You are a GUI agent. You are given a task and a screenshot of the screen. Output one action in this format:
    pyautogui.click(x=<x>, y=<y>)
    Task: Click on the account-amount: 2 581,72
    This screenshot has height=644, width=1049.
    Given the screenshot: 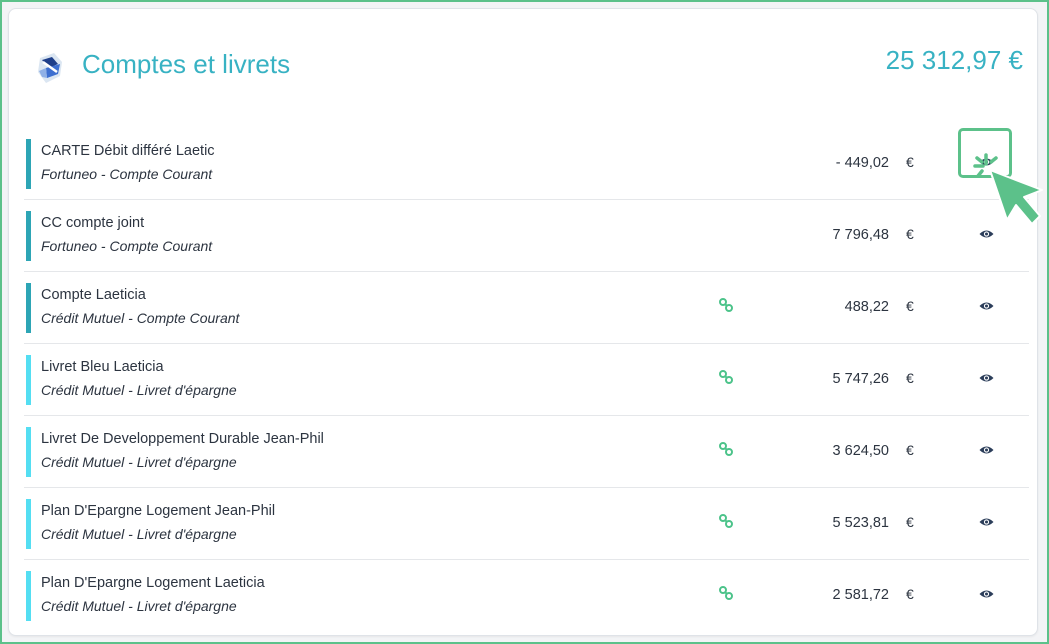 What is the action you would take?
    pyautogui.click(x=860, y=595)
    